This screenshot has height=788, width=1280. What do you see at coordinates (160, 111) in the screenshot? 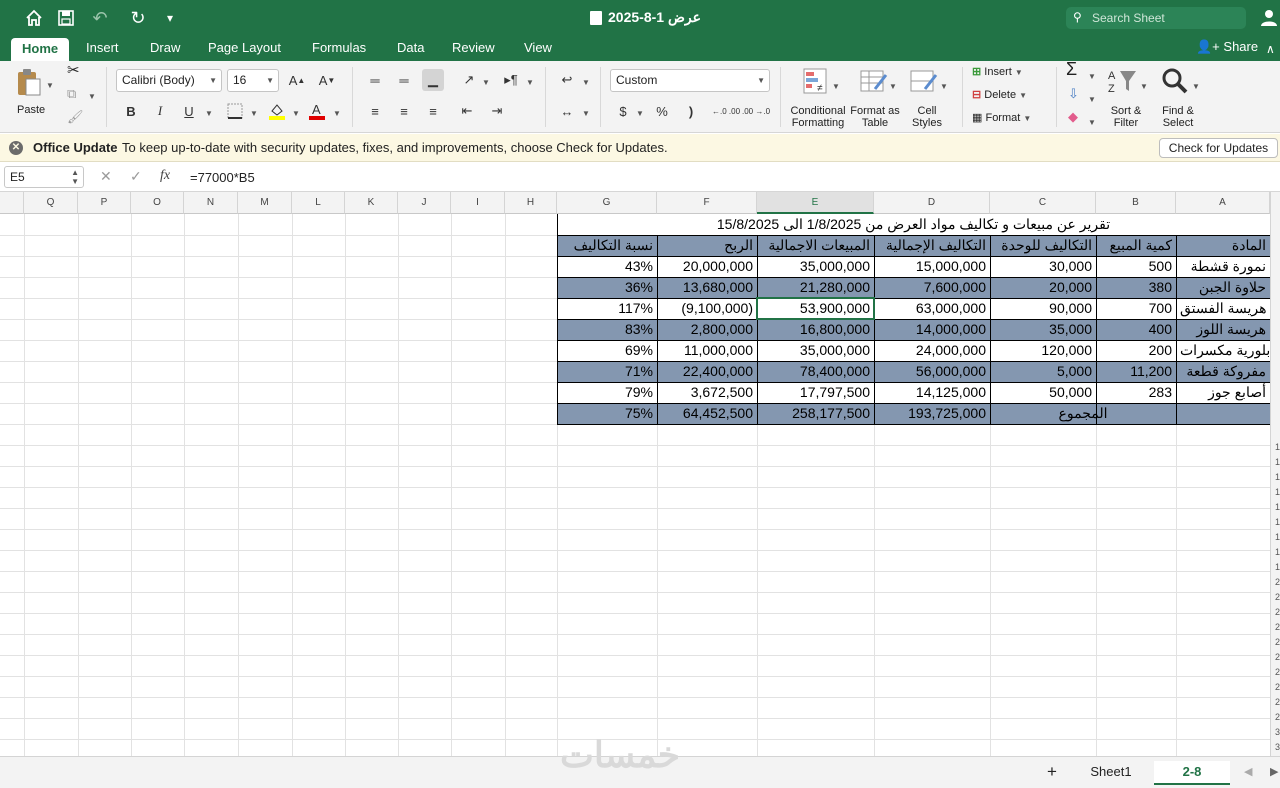
I see `italic-button: I` at bounding box center [160, 111].